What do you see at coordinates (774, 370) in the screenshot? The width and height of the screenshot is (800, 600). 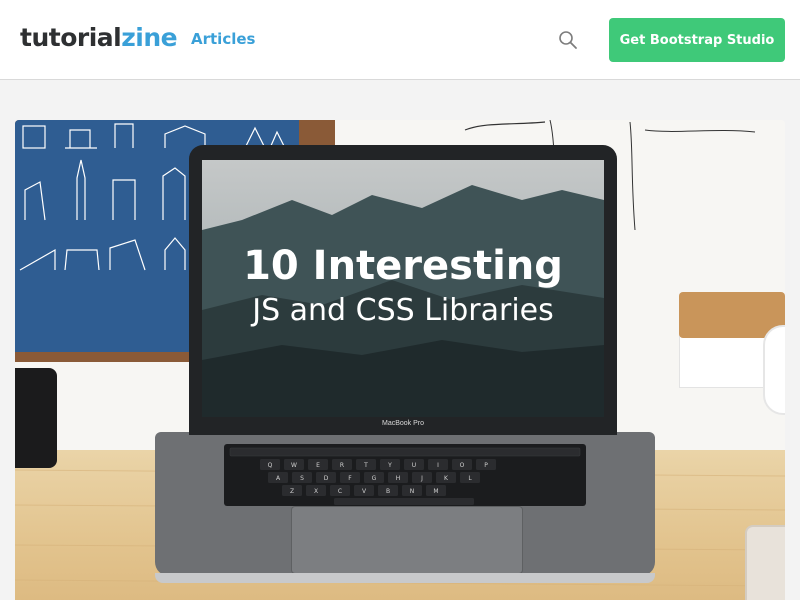 I see `mug` at bounding box center [774, 370].